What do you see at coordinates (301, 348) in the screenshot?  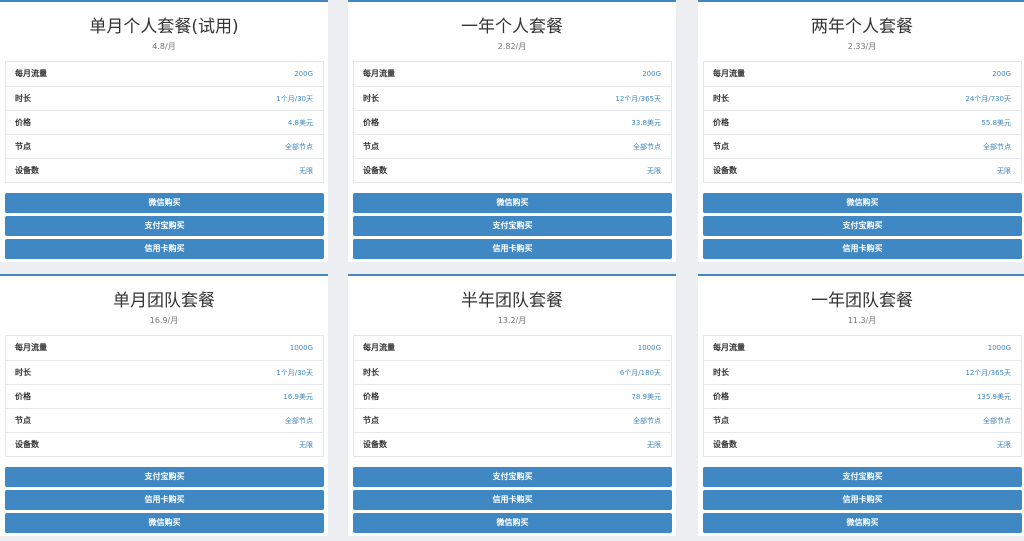 I see `spec-value: 1000G` at bounding box center [301, 348].